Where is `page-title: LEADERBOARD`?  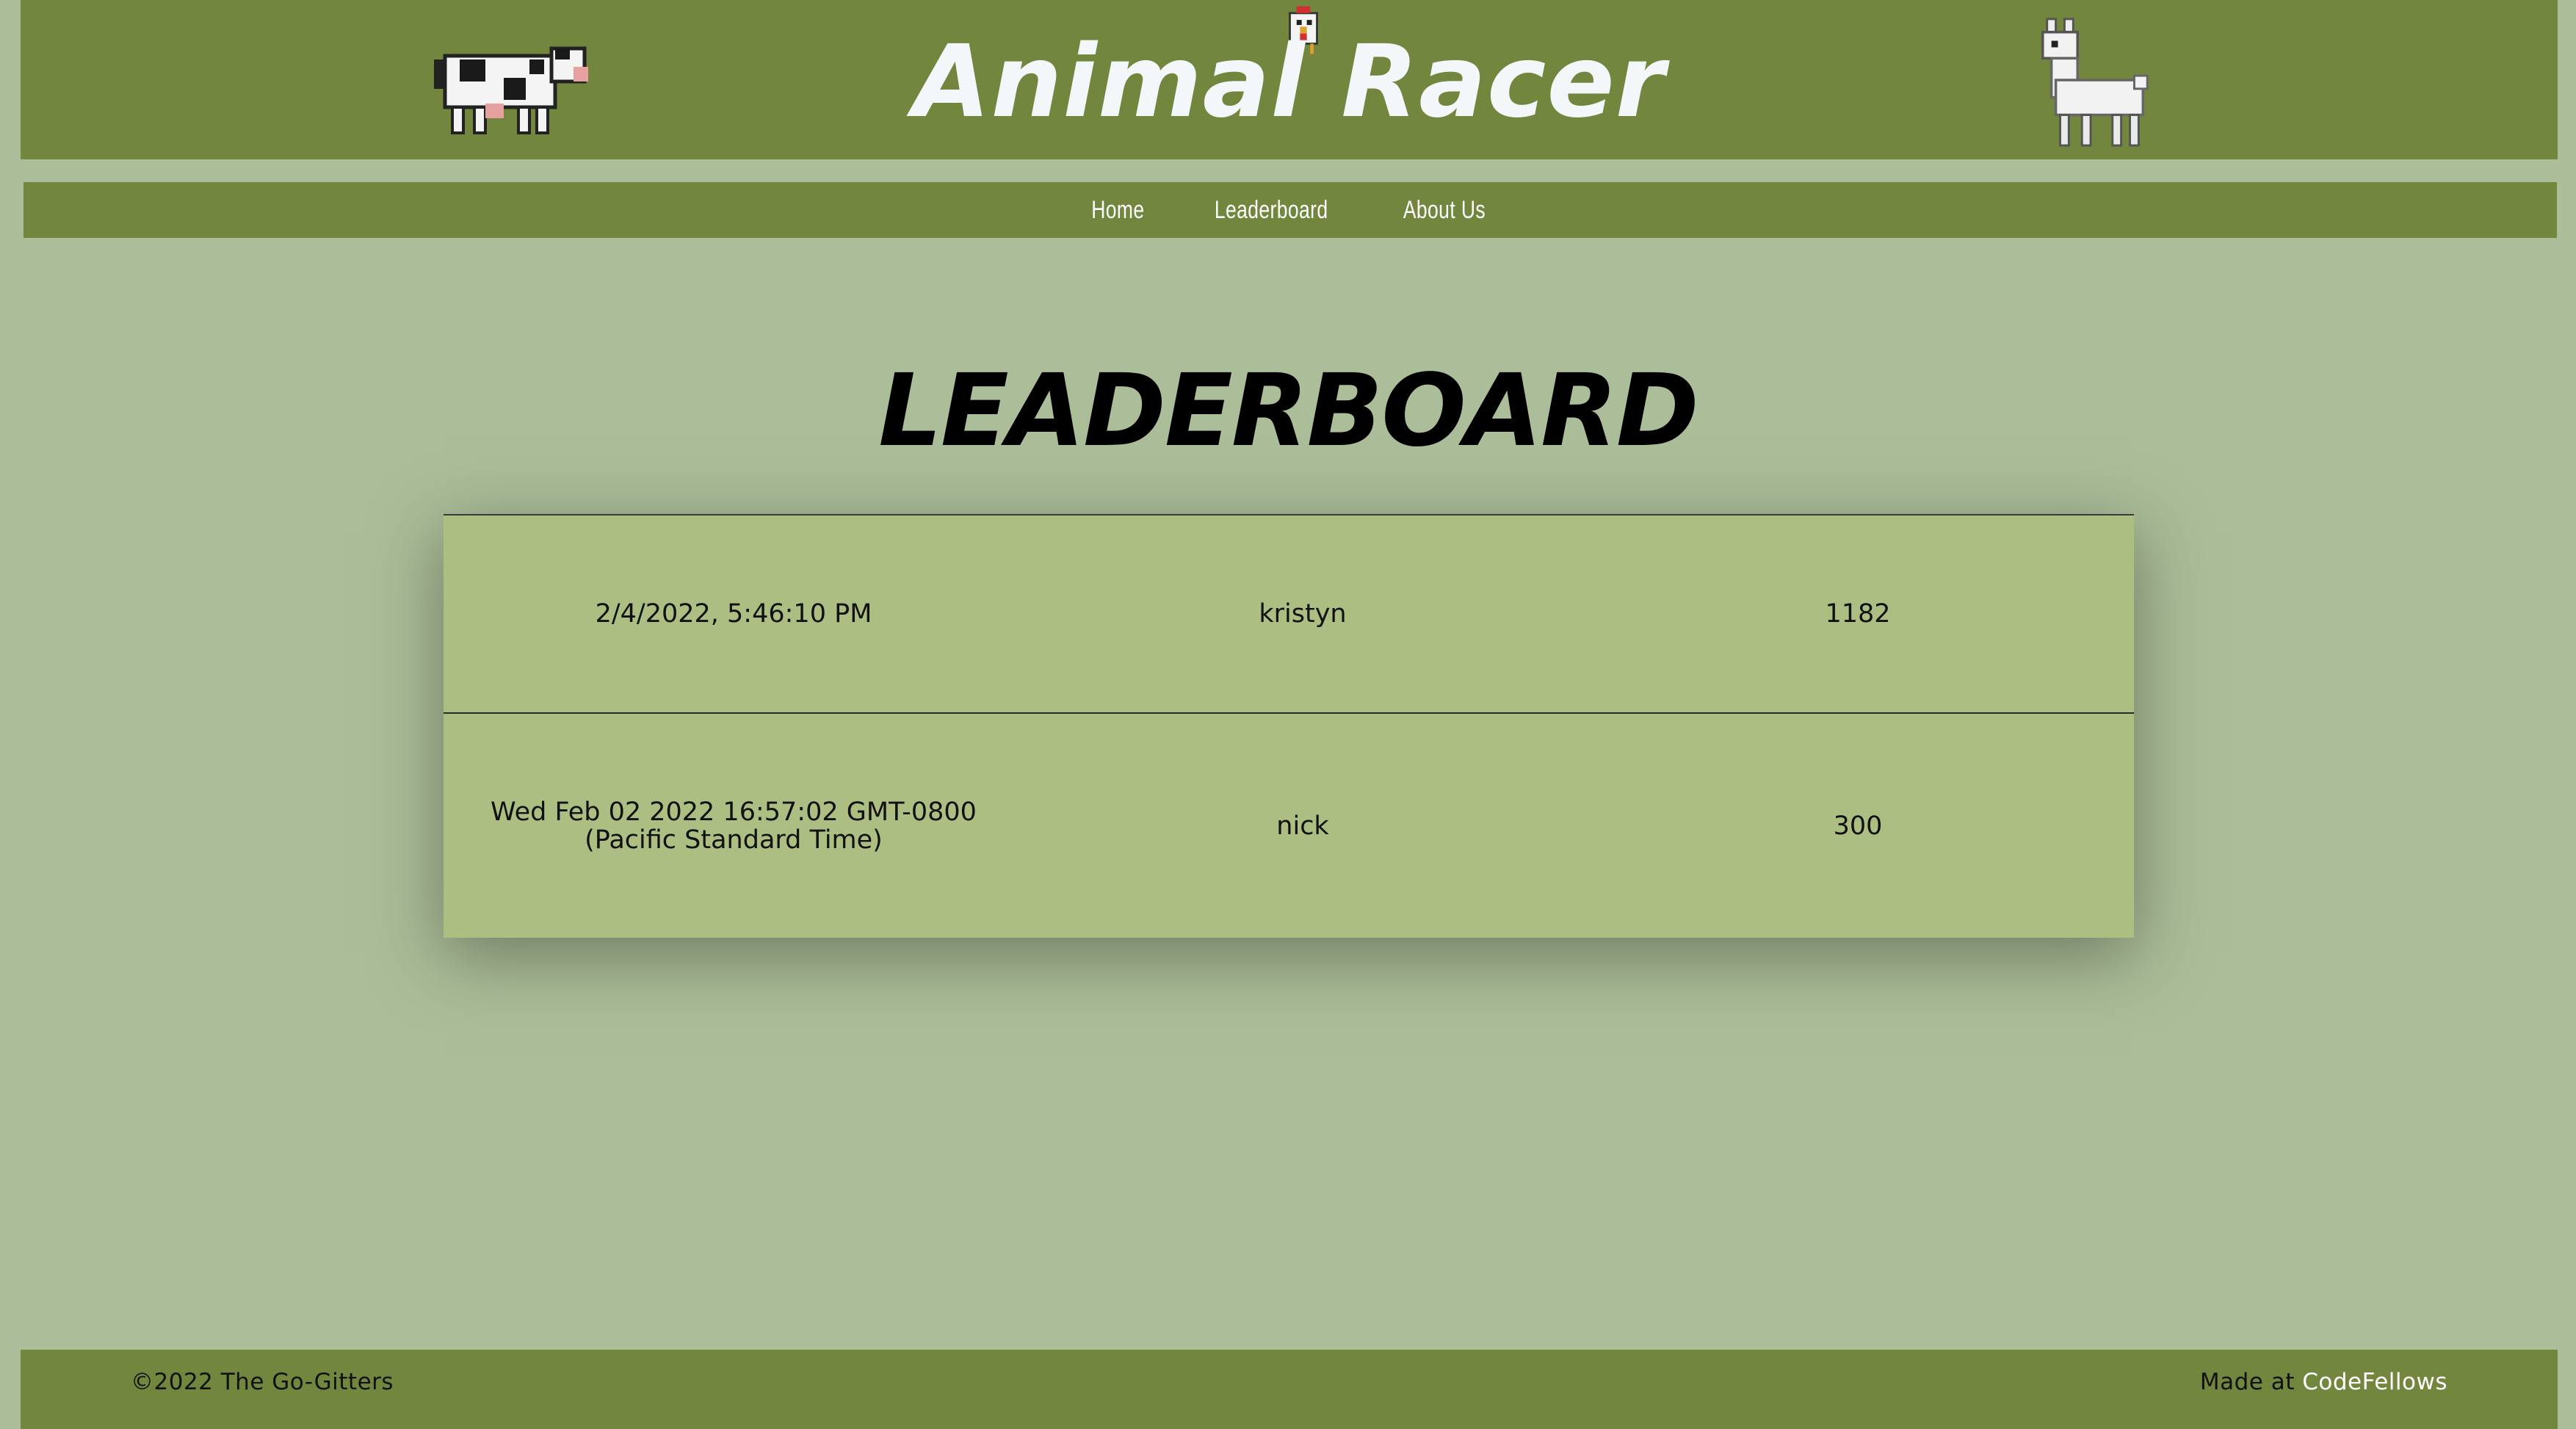 page-title: LEADERBOARD is located at coordinates (1288, 411).